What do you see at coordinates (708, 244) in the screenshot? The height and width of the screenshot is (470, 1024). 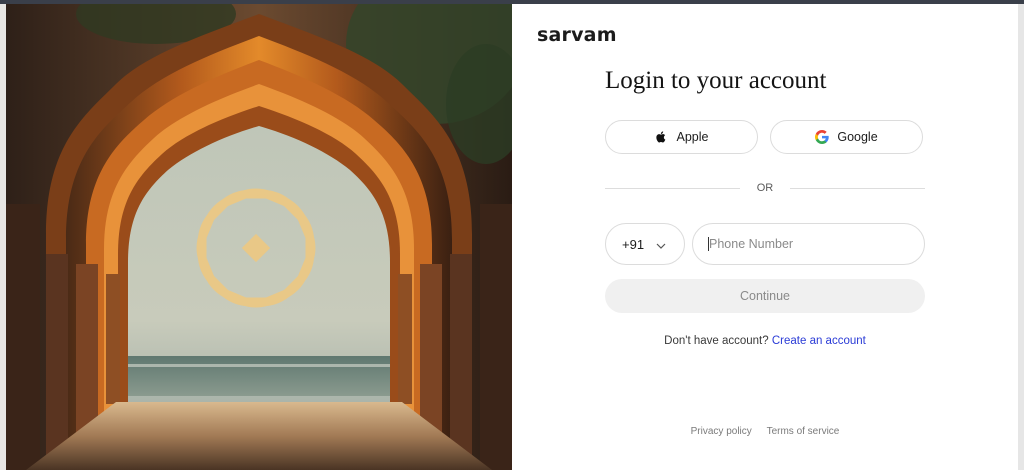 I see `text-caret` at bounding box center [708, 244].